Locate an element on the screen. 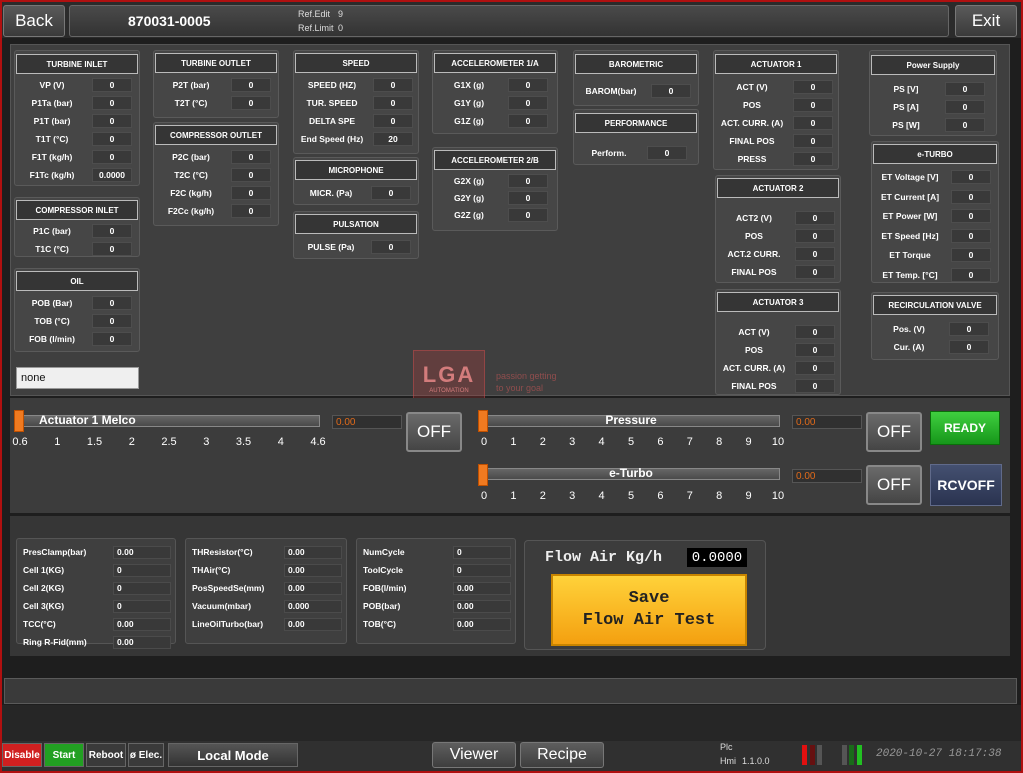 Image resolution: width=1023 pixels, height=773 pixels. pressure-setpoint-field: 0.00 is located at coordinates (827, 422).